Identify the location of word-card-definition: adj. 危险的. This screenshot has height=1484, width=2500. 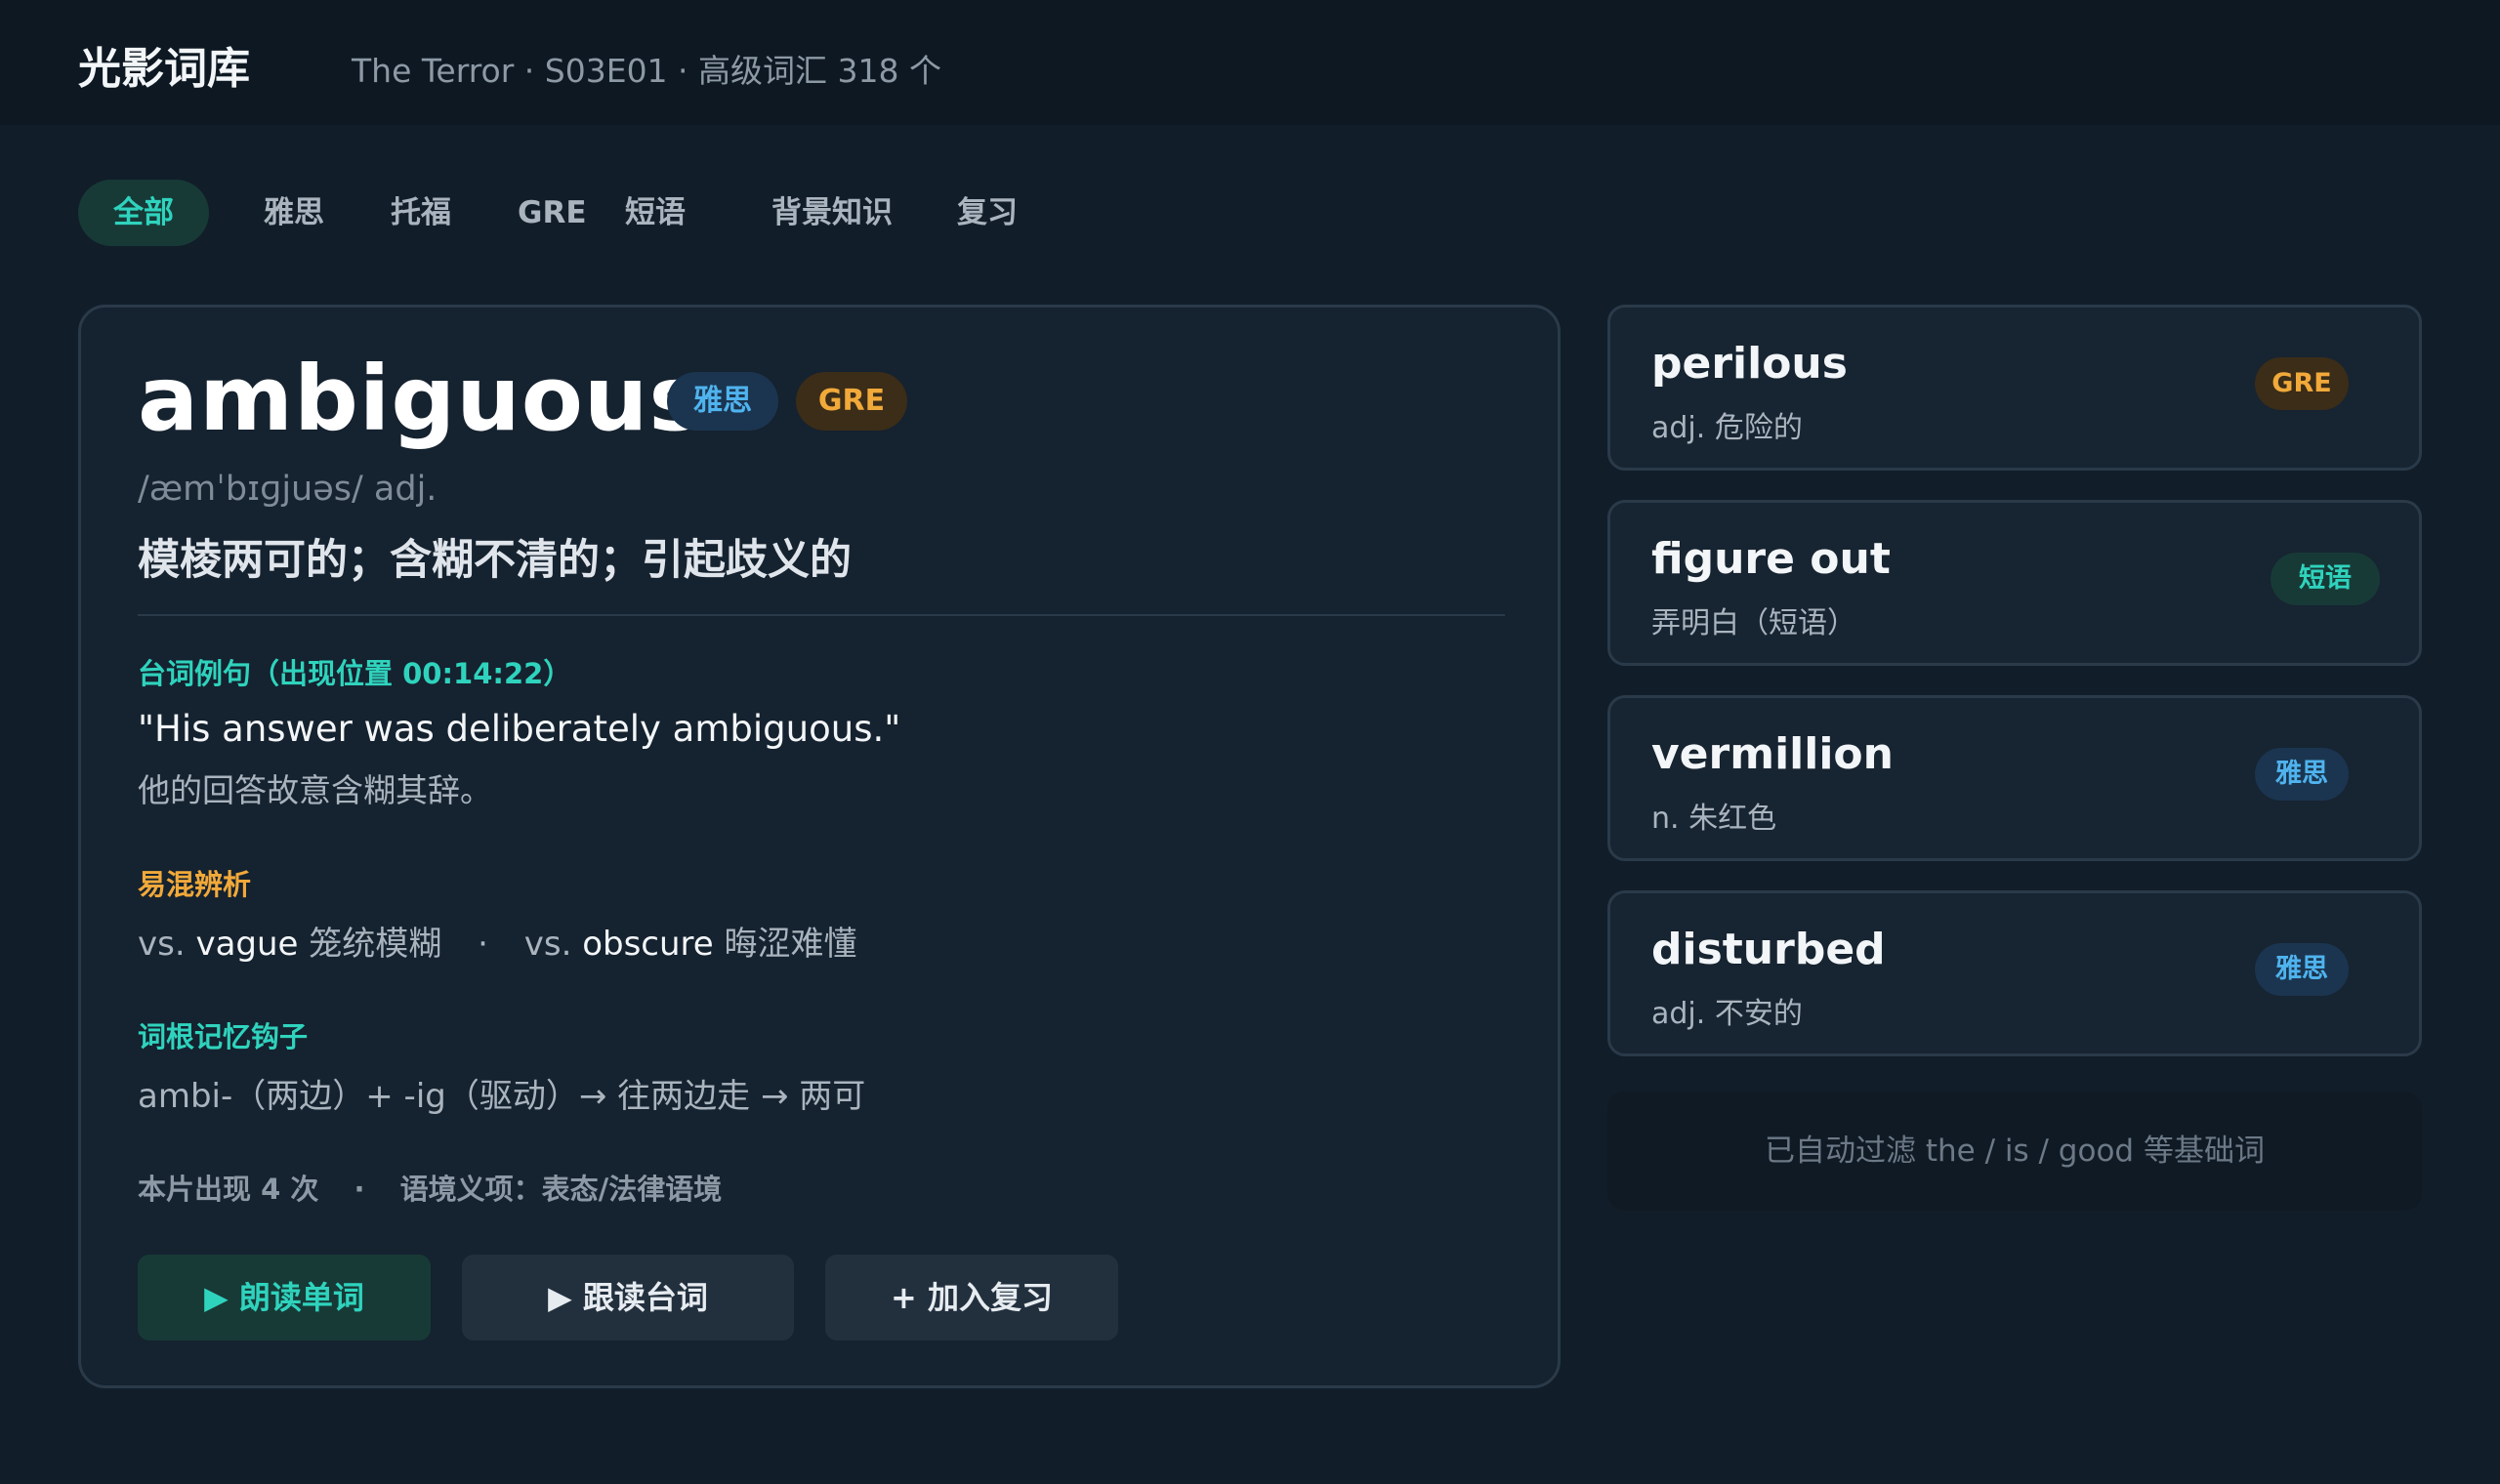
(1727, 428).